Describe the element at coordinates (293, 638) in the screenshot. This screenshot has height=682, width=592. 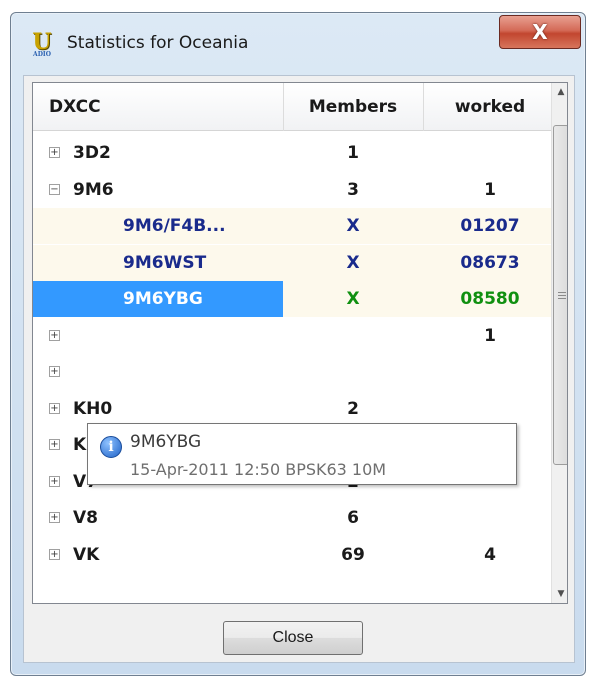
I see `close-button: Close` at that location.